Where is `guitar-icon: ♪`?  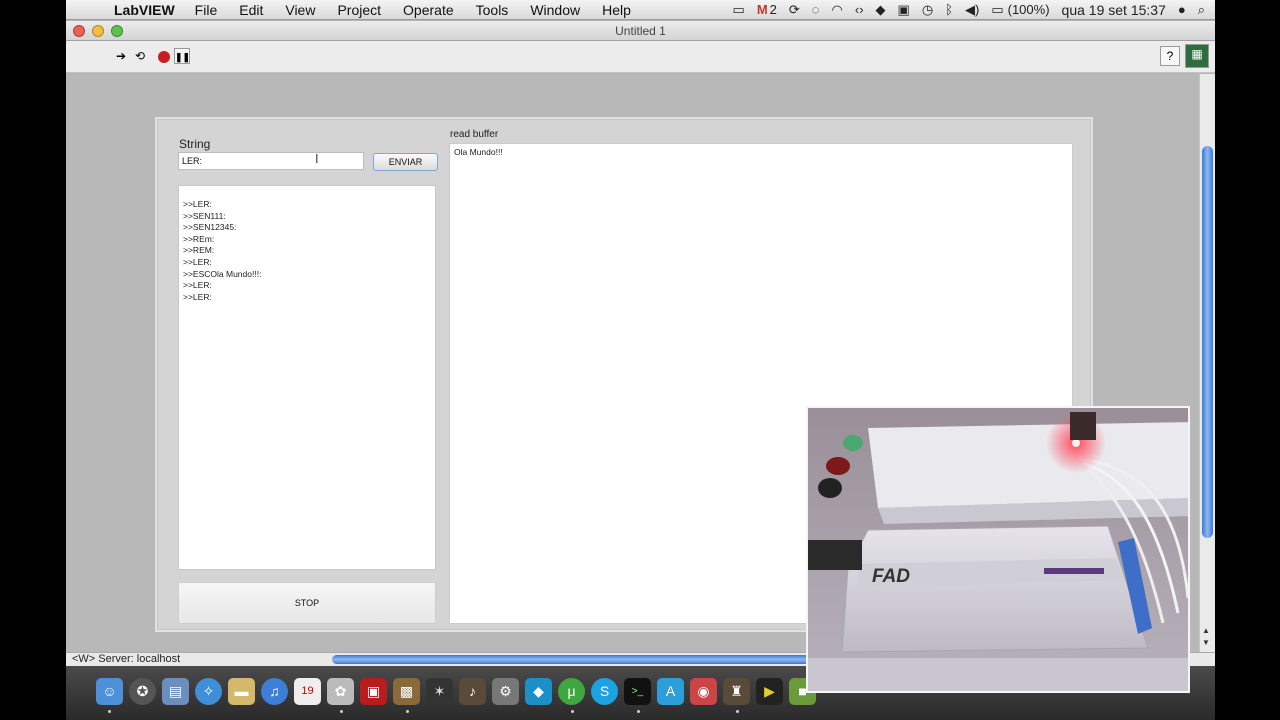 guitar-icon: ♪ is located at coordinates (472, 691).